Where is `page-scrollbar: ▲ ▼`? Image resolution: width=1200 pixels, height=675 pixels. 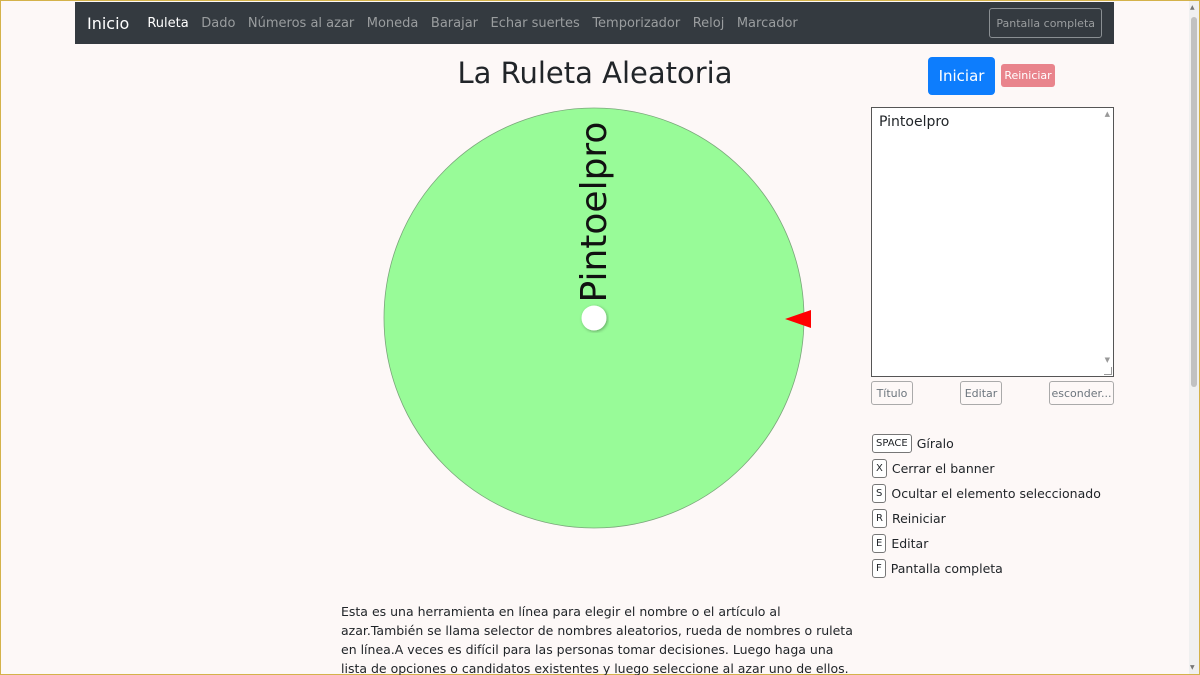
page-scrollbar: ▲ ▼ is located at coordinates (1194, 337).